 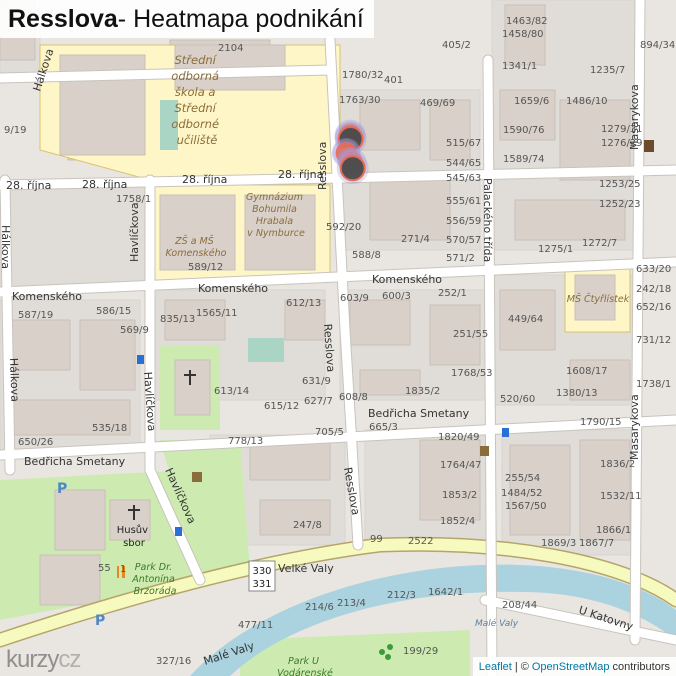 I want to click on house-number: 612/13, so click(x=303, y=303).